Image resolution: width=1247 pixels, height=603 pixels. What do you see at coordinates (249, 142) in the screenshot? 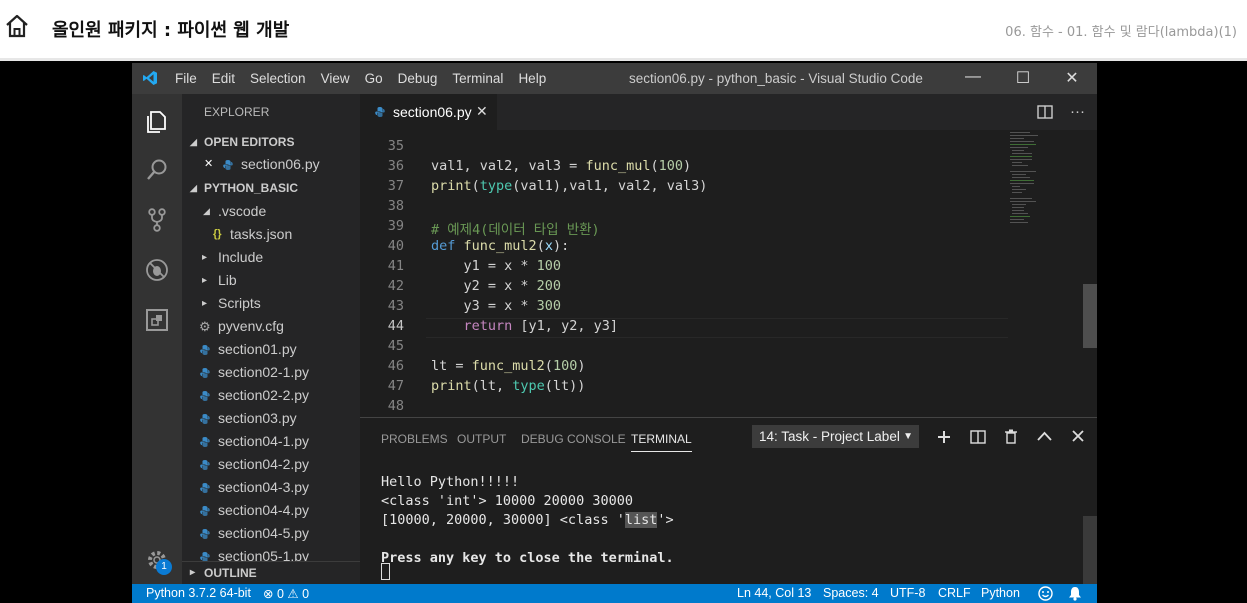
I see `section-label: OPEN EDITORS` at bounding box center [249, 142].